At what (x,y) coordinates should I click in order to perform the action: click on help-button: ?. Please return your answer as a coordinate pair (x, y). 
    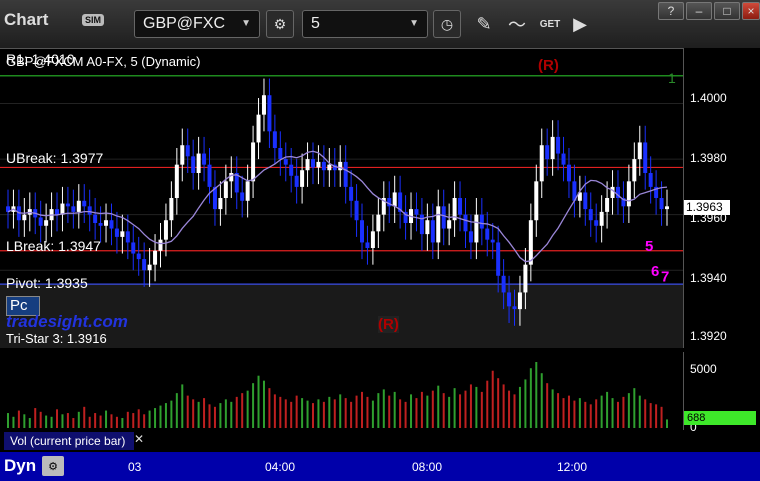
    Looking at the image, I should click on (671, 11).